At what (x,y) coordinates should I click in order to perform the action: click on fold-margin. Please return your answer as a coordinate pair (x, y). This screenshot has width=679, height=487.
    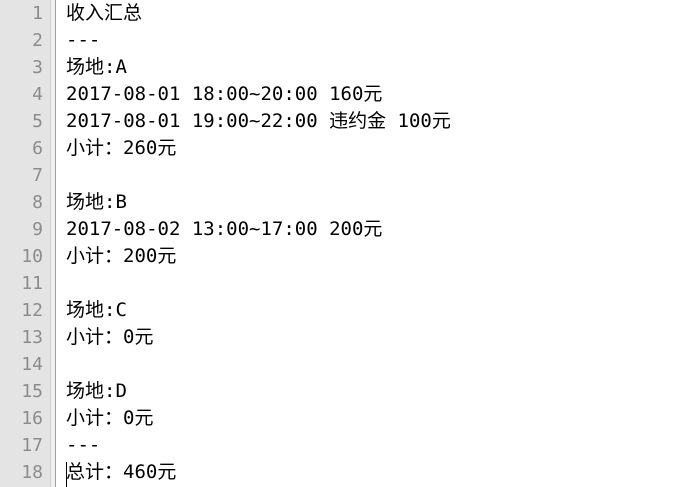
    Looking at the image, I should click on (52, 243).